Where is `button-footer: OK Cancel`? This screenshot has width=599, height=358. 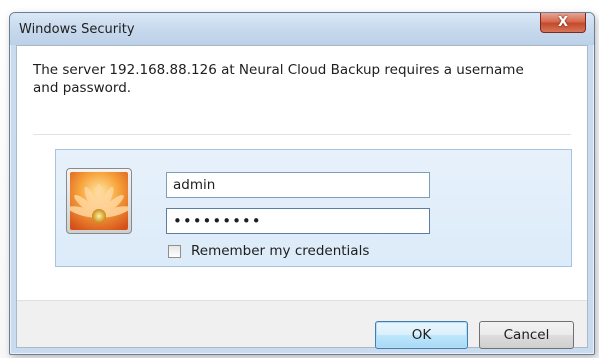 button-footer: OK Cancel is located at coordinates (302, 324).